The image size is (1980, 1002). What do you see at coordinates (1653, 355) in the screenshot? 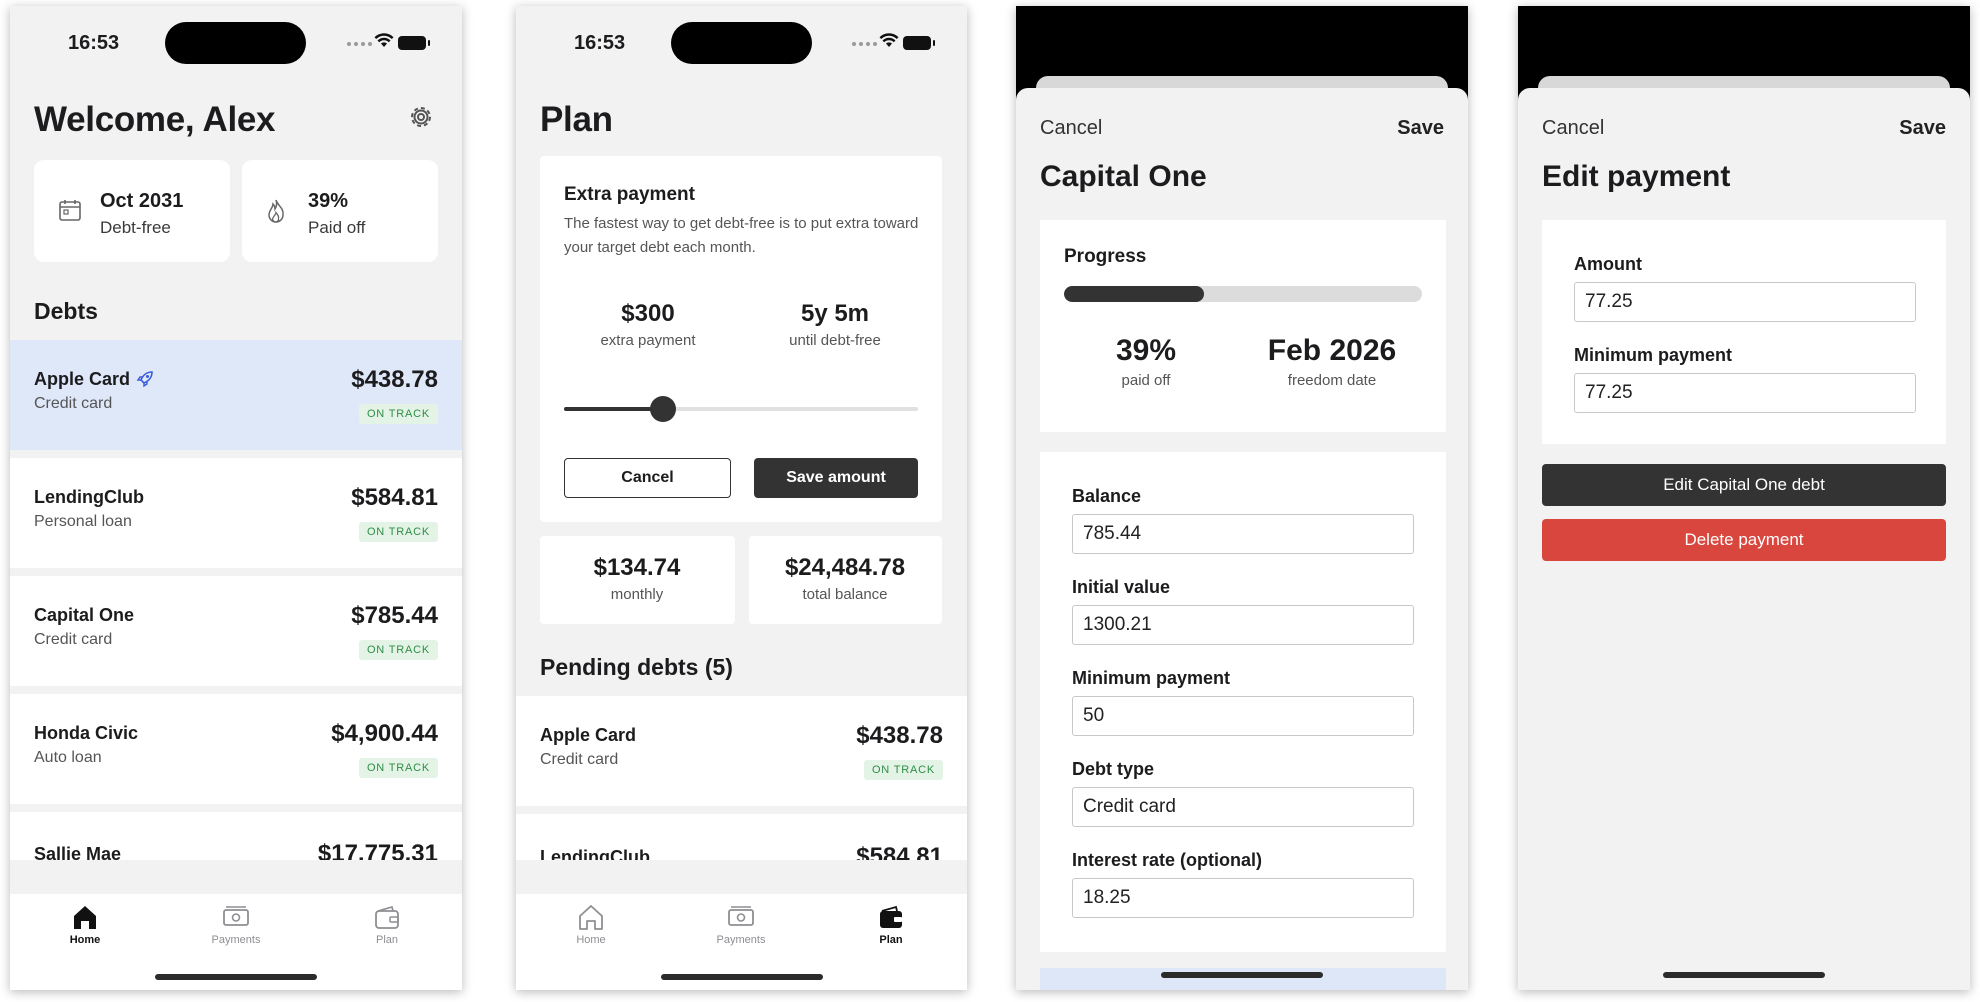
I see `minimum-payment-label: Minimum payment` at bounding box center [1653, 355].